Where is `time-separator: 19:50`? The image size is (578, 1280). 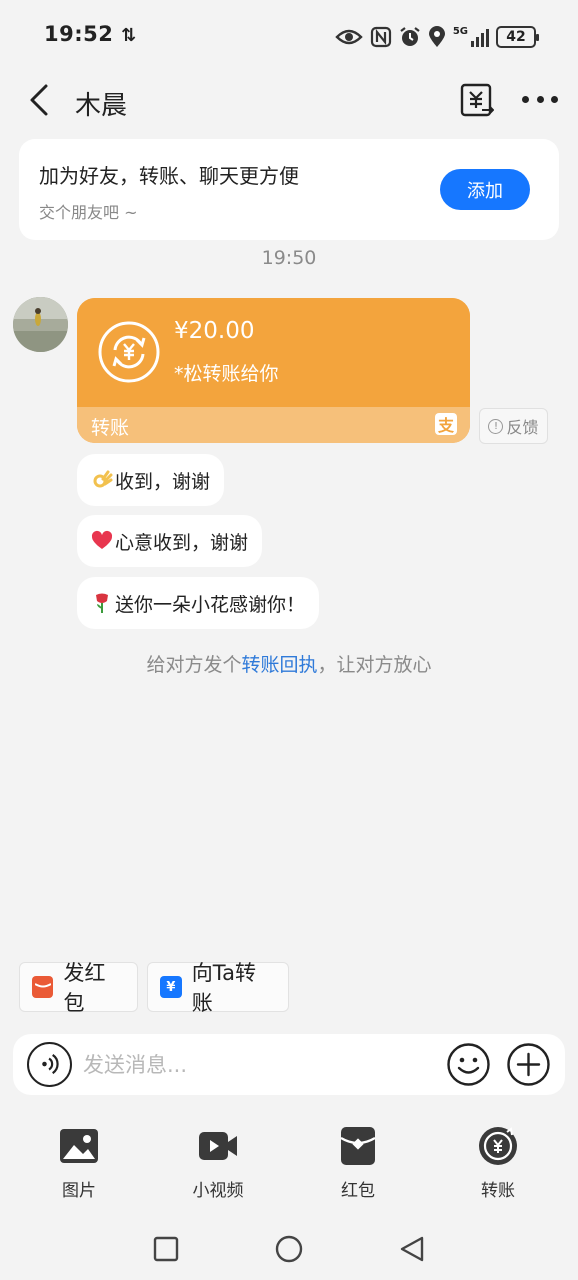 time-separator: 19:50 is located at coordinates (289, 258).